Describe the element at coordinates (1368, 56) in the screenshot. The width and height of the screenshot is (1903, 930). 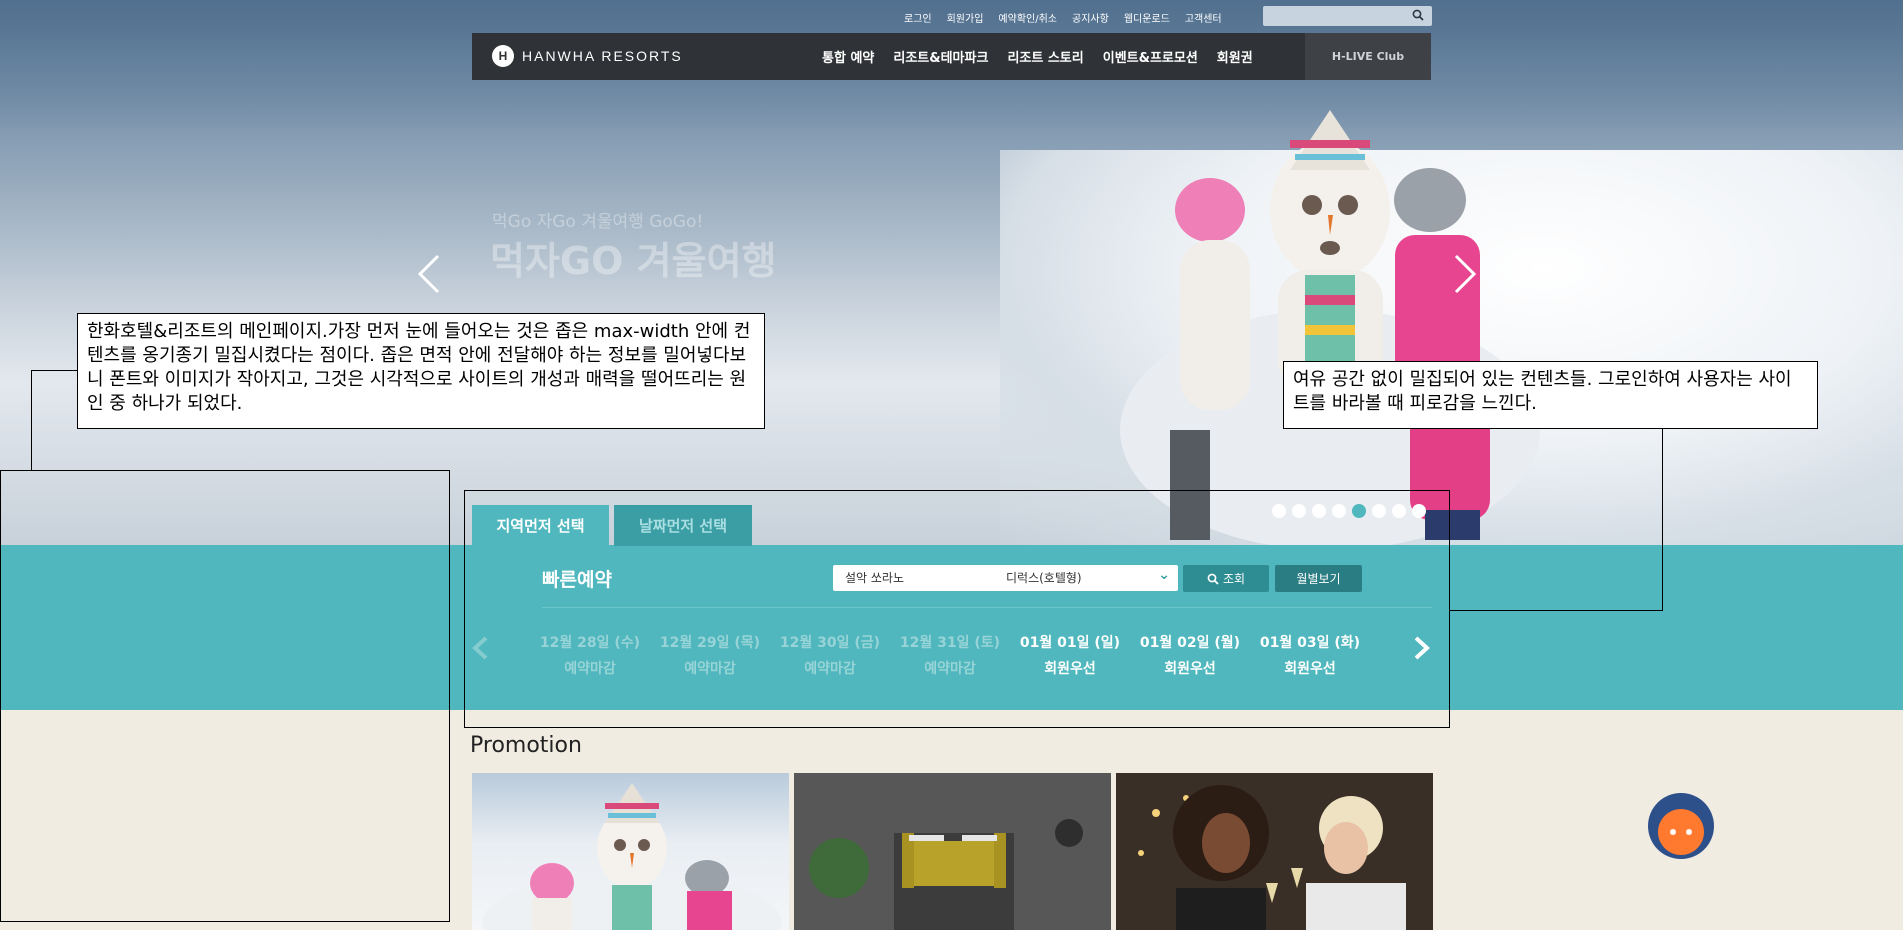
I see `hlive-club-link: H-LIVE Club` at that location.